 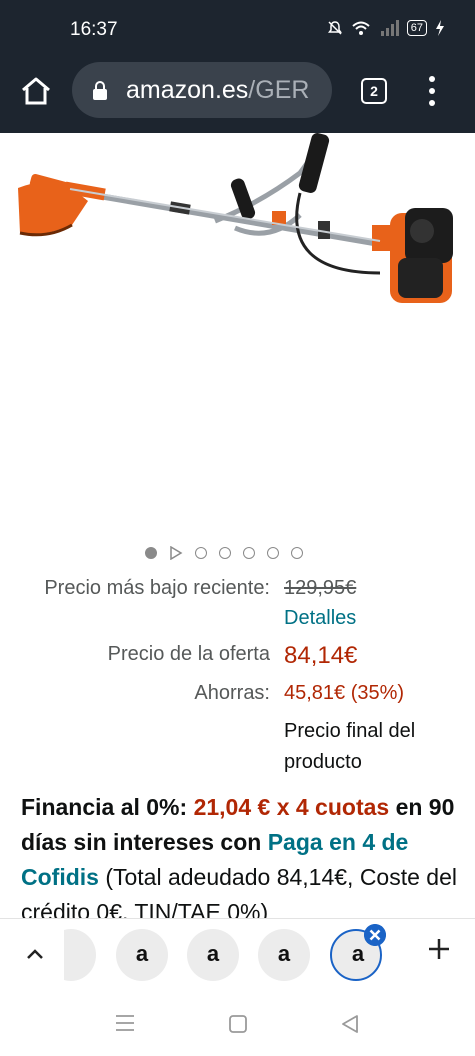 What do you see at coordinates (157, 588) in the screenshot?
I see `recent-low-price-label: Precio más bajo reciente:` at bounding box center [157, 588].